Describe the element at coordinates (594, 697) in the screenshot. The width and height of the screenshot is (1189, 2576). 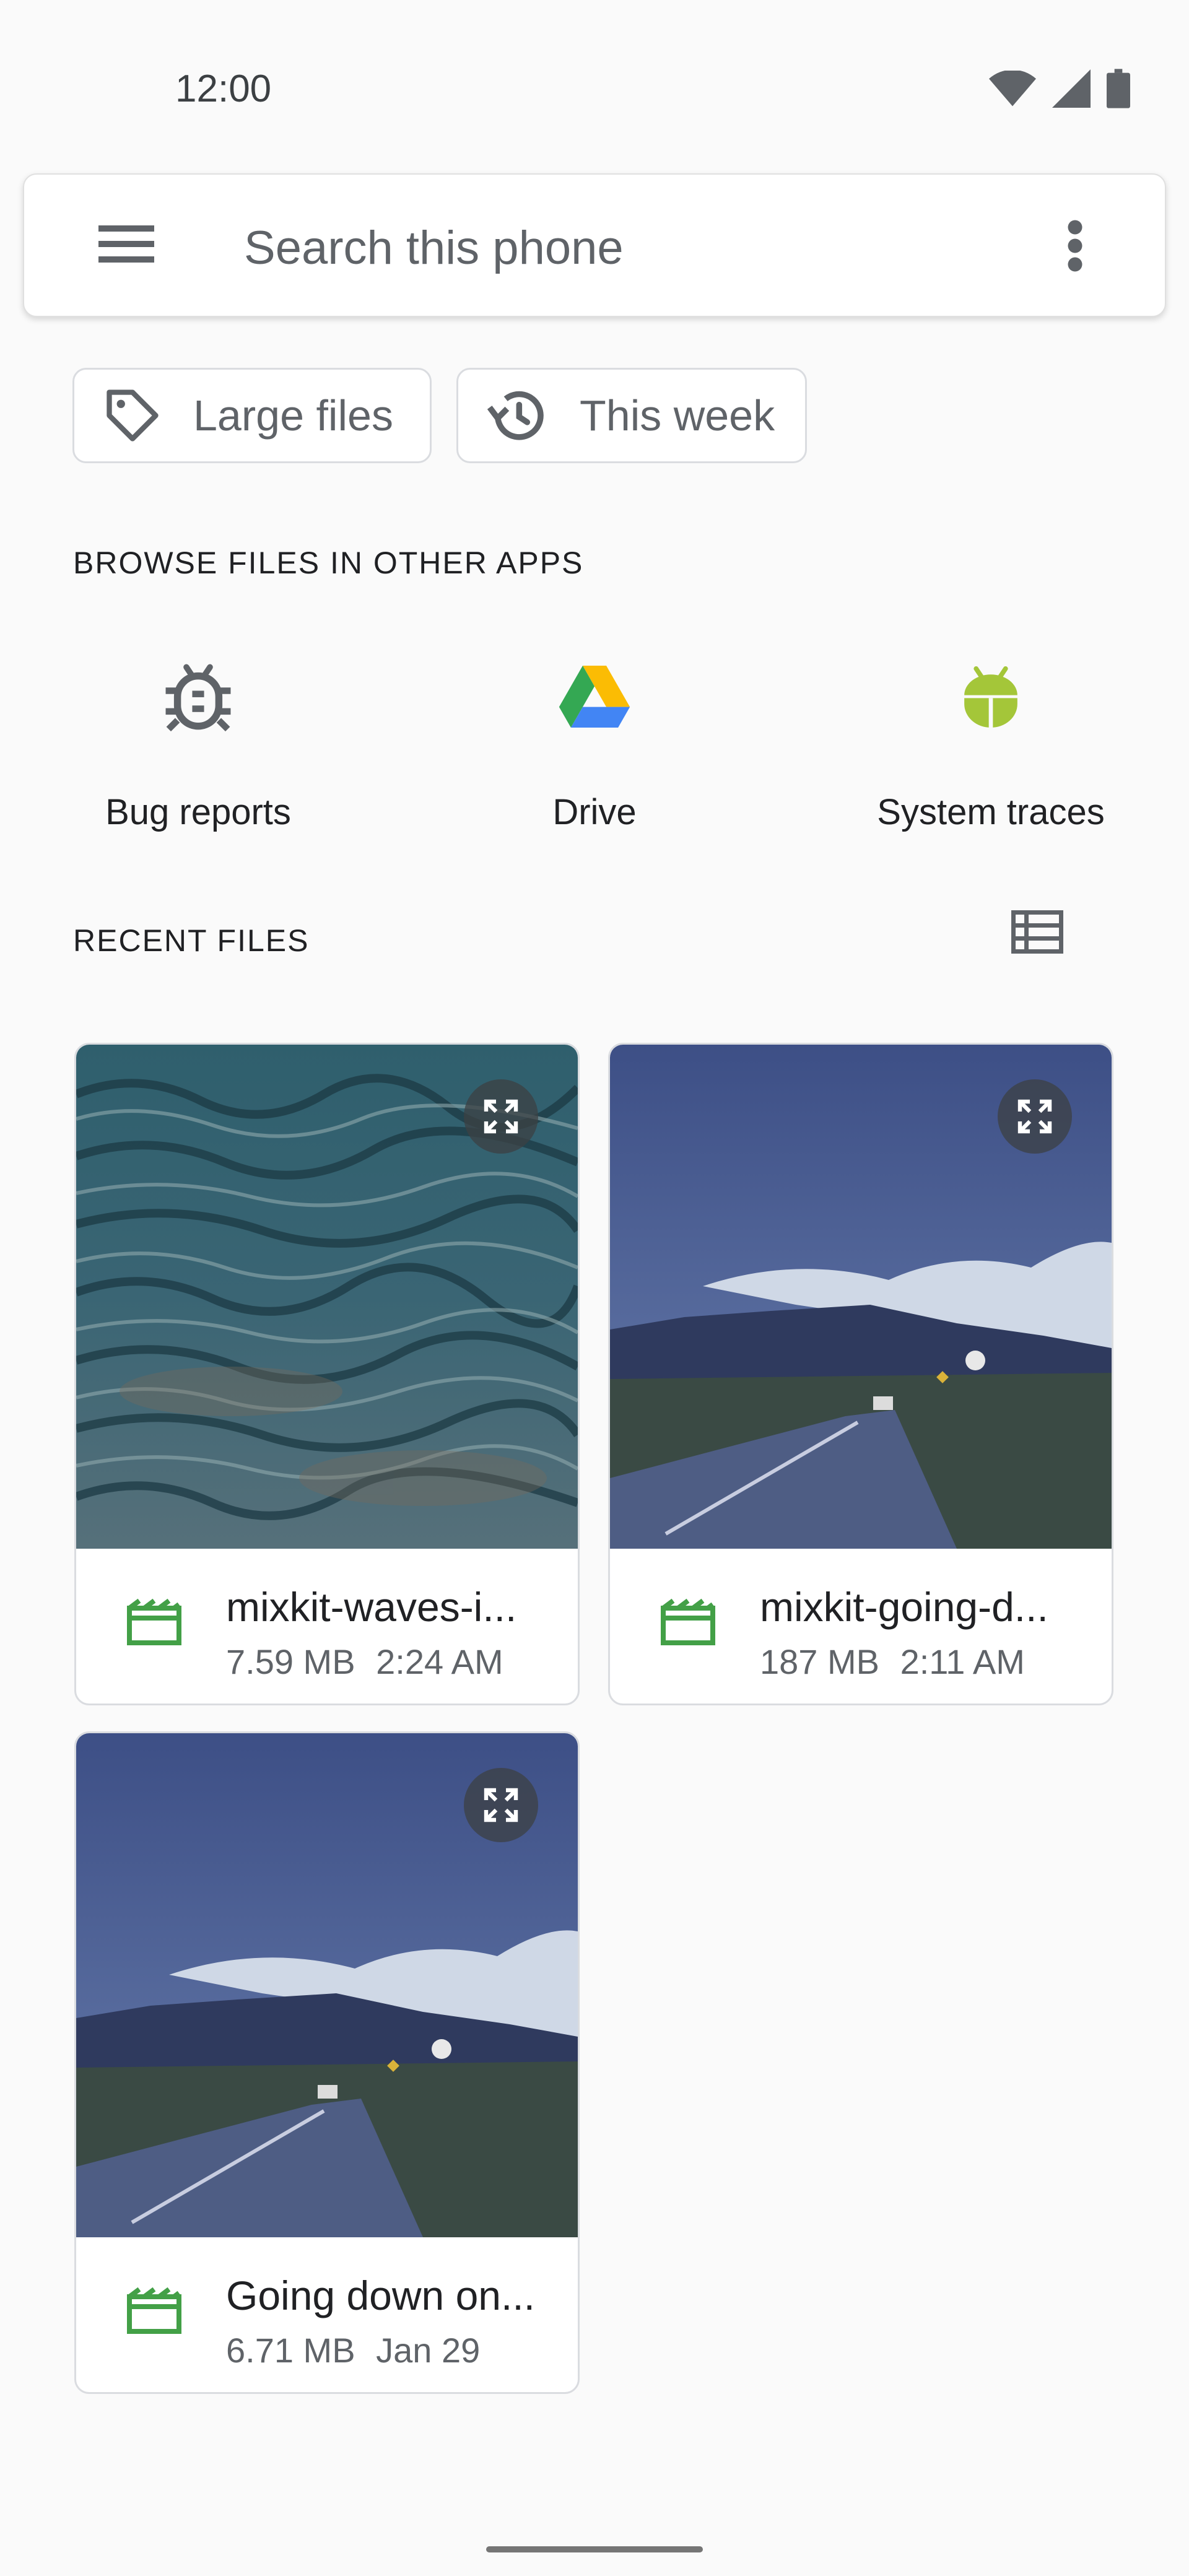
I see `drive-icon` at that location.